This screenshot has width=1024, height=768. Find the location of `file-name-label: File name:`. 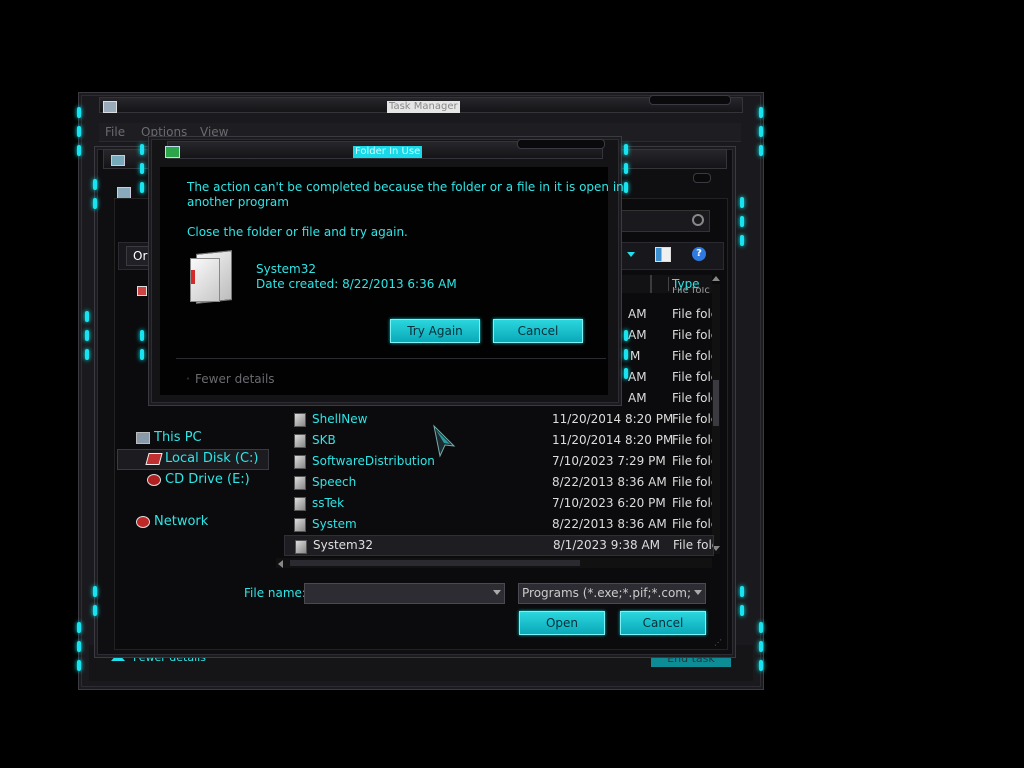

file-name-label: File name: is located at coordinates (275, 593).